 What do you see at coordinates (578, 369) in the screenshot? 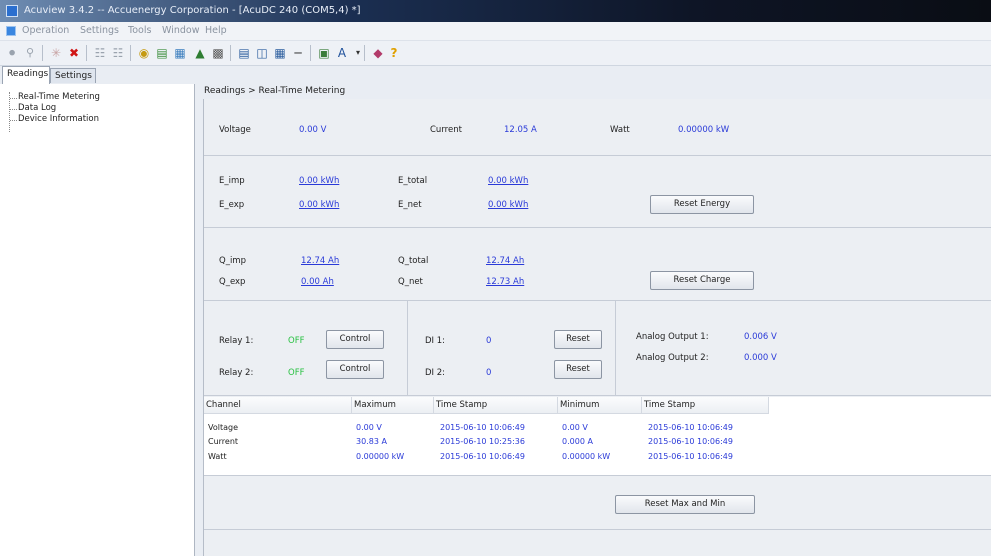
I see `di2-reset-button: Reset` at bounding box center [578, 369].